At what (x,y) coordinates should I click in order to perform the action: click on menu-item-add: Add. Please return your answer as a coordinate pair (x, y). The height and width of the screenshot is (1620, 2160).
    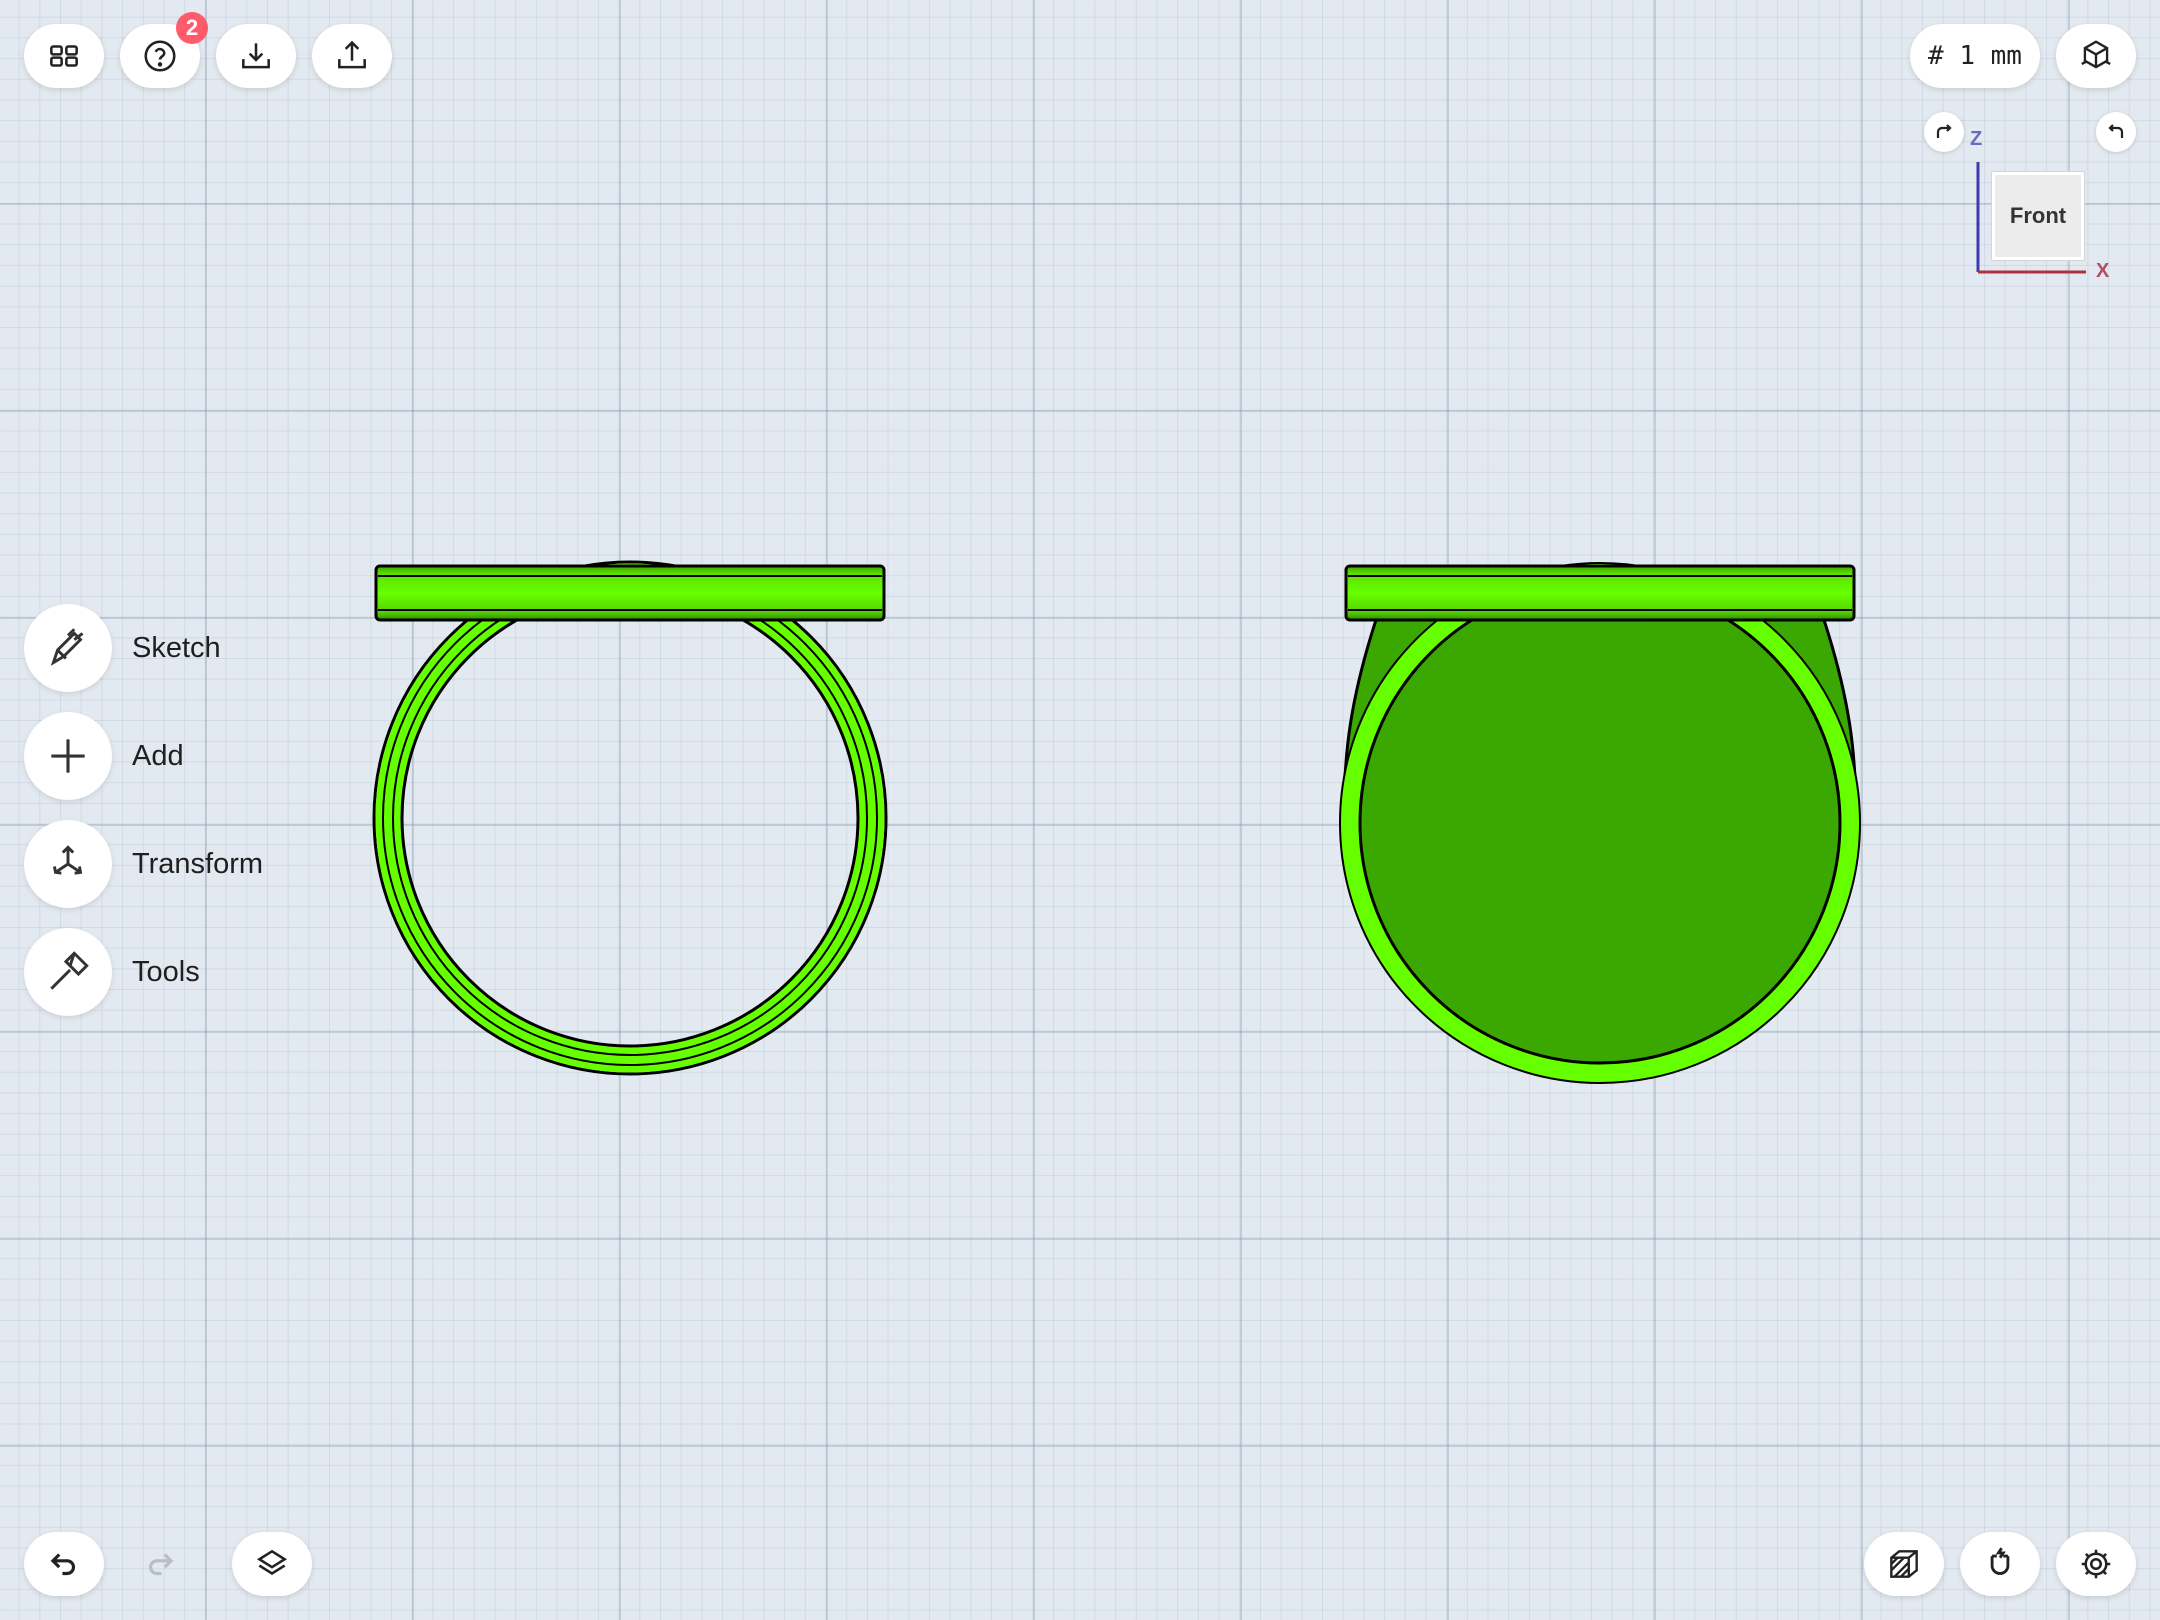
    Looking at the image, I should click on (104, 756).